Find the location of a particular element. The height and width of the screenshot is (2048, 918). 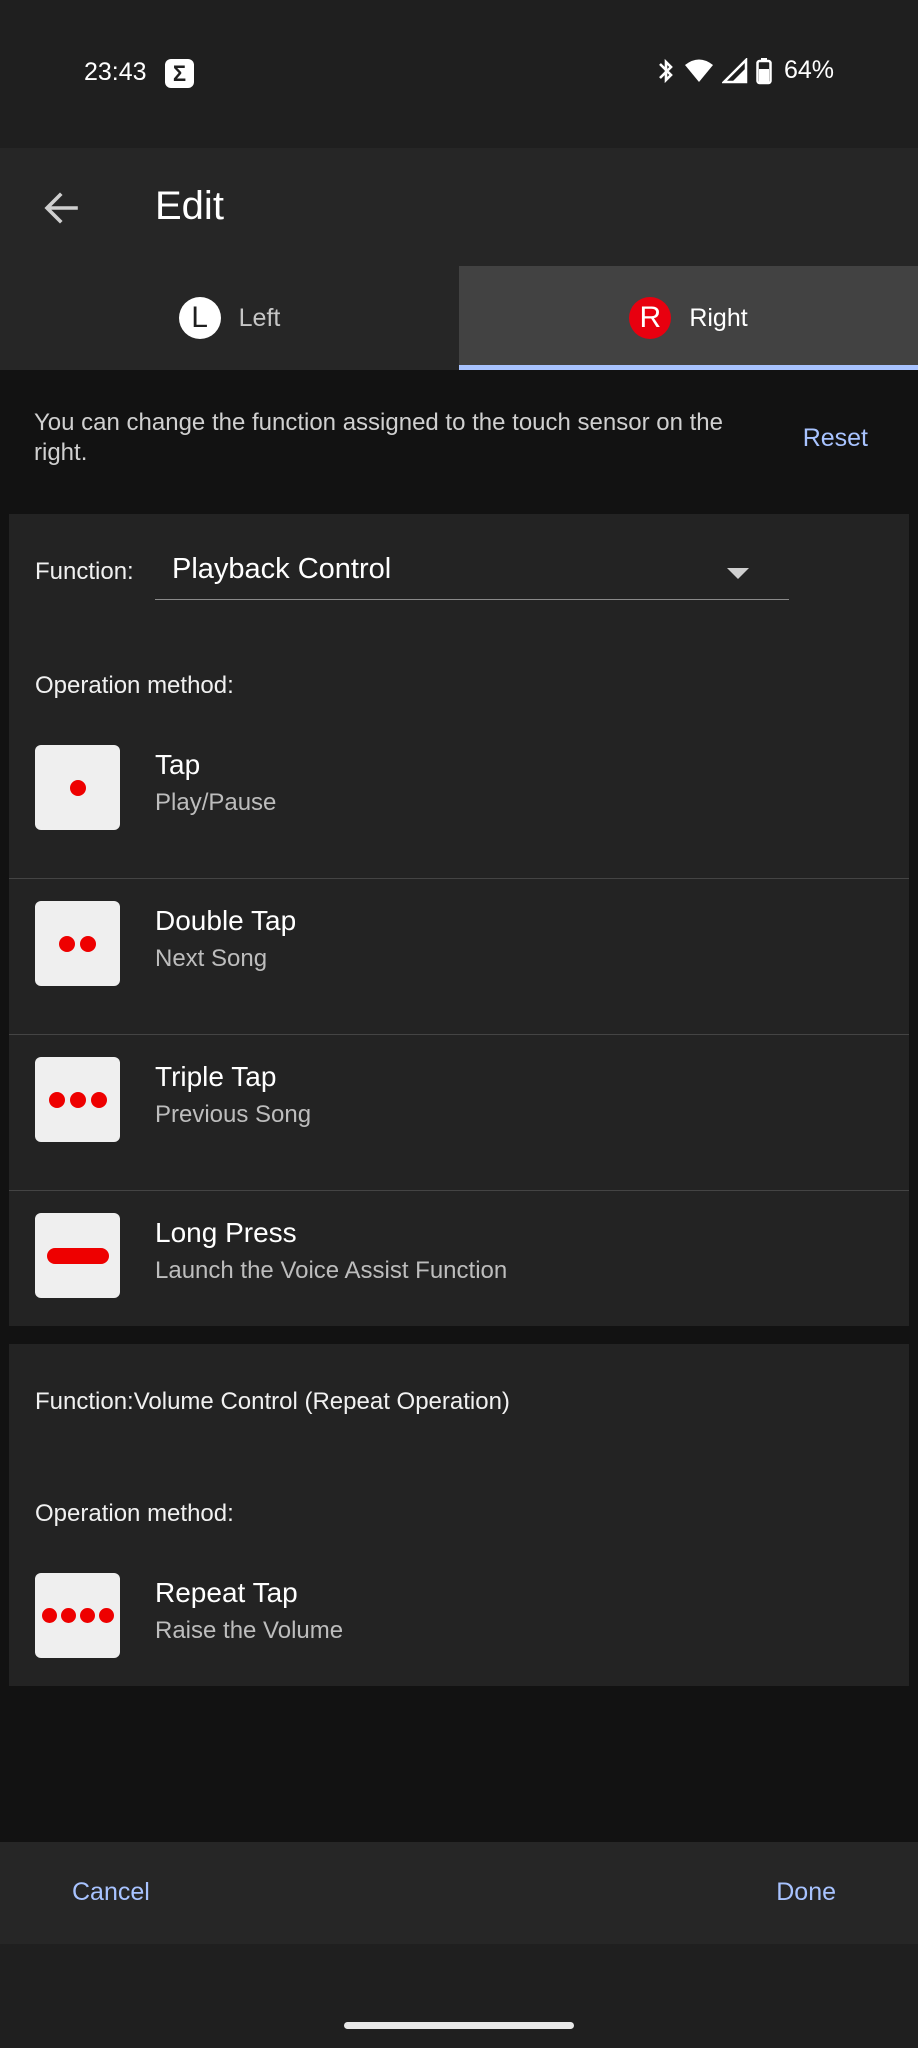

sigma-notification-icon: Σ is located at coordinates (179, 73).